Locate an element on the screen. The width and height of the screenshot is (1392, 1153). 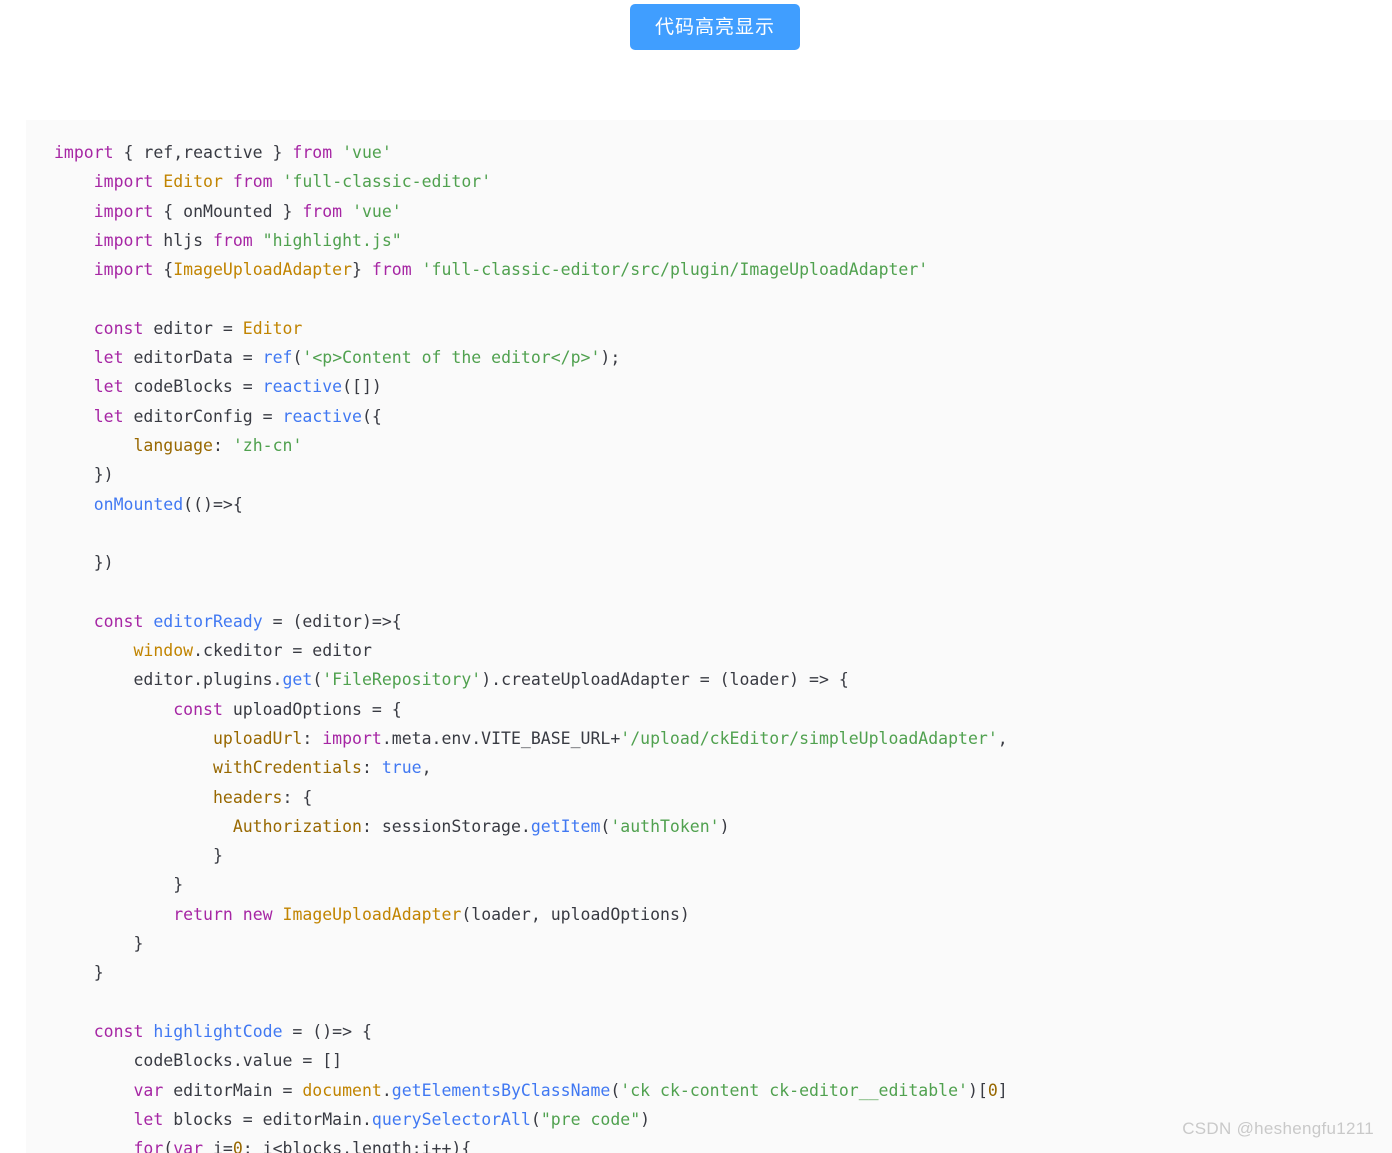
toolbar: 代码高亮显示 is located at coordinates (696, 60).